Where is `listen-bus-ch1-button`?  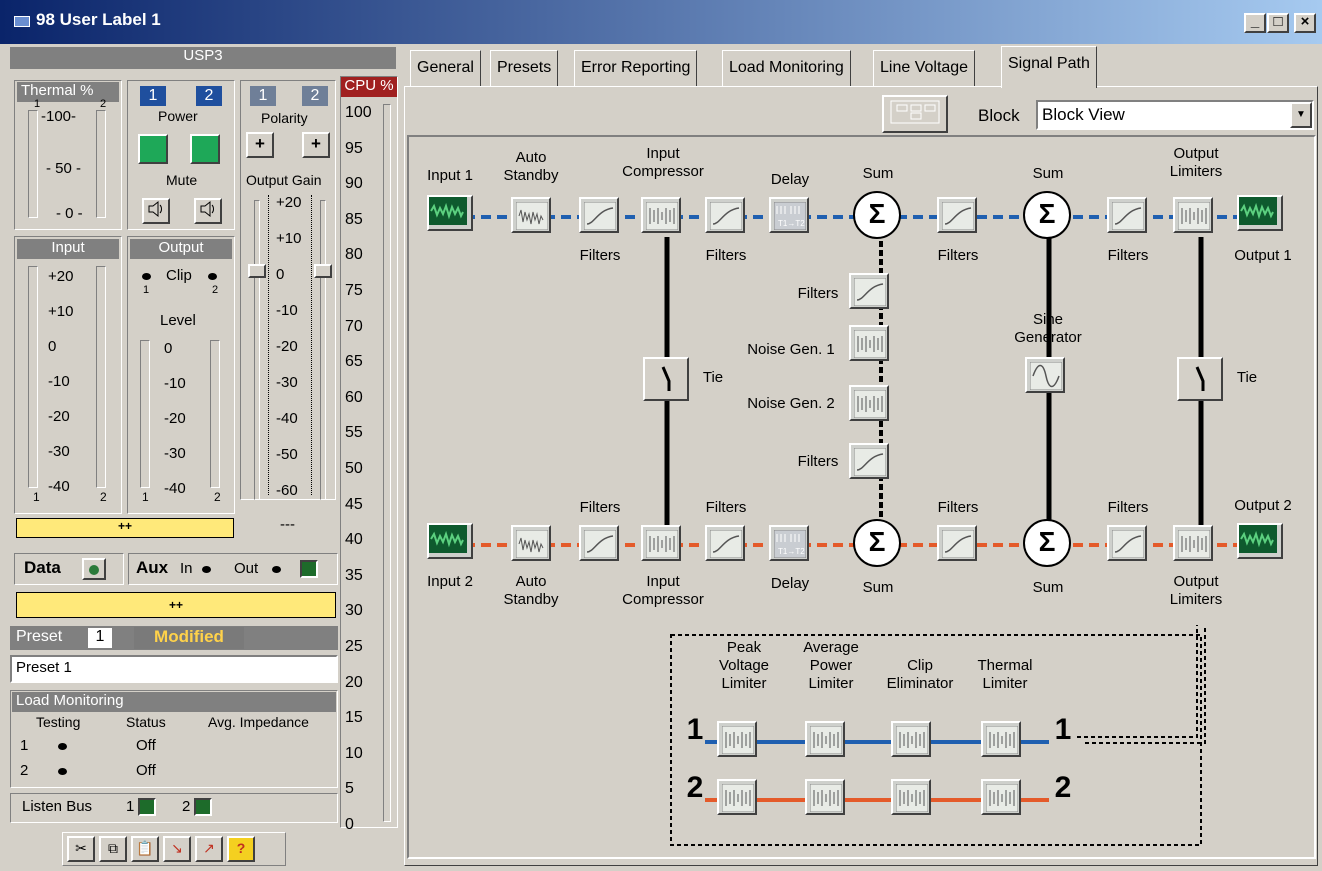 listen-bus-ch1-button is located at coordinates (147, 807).